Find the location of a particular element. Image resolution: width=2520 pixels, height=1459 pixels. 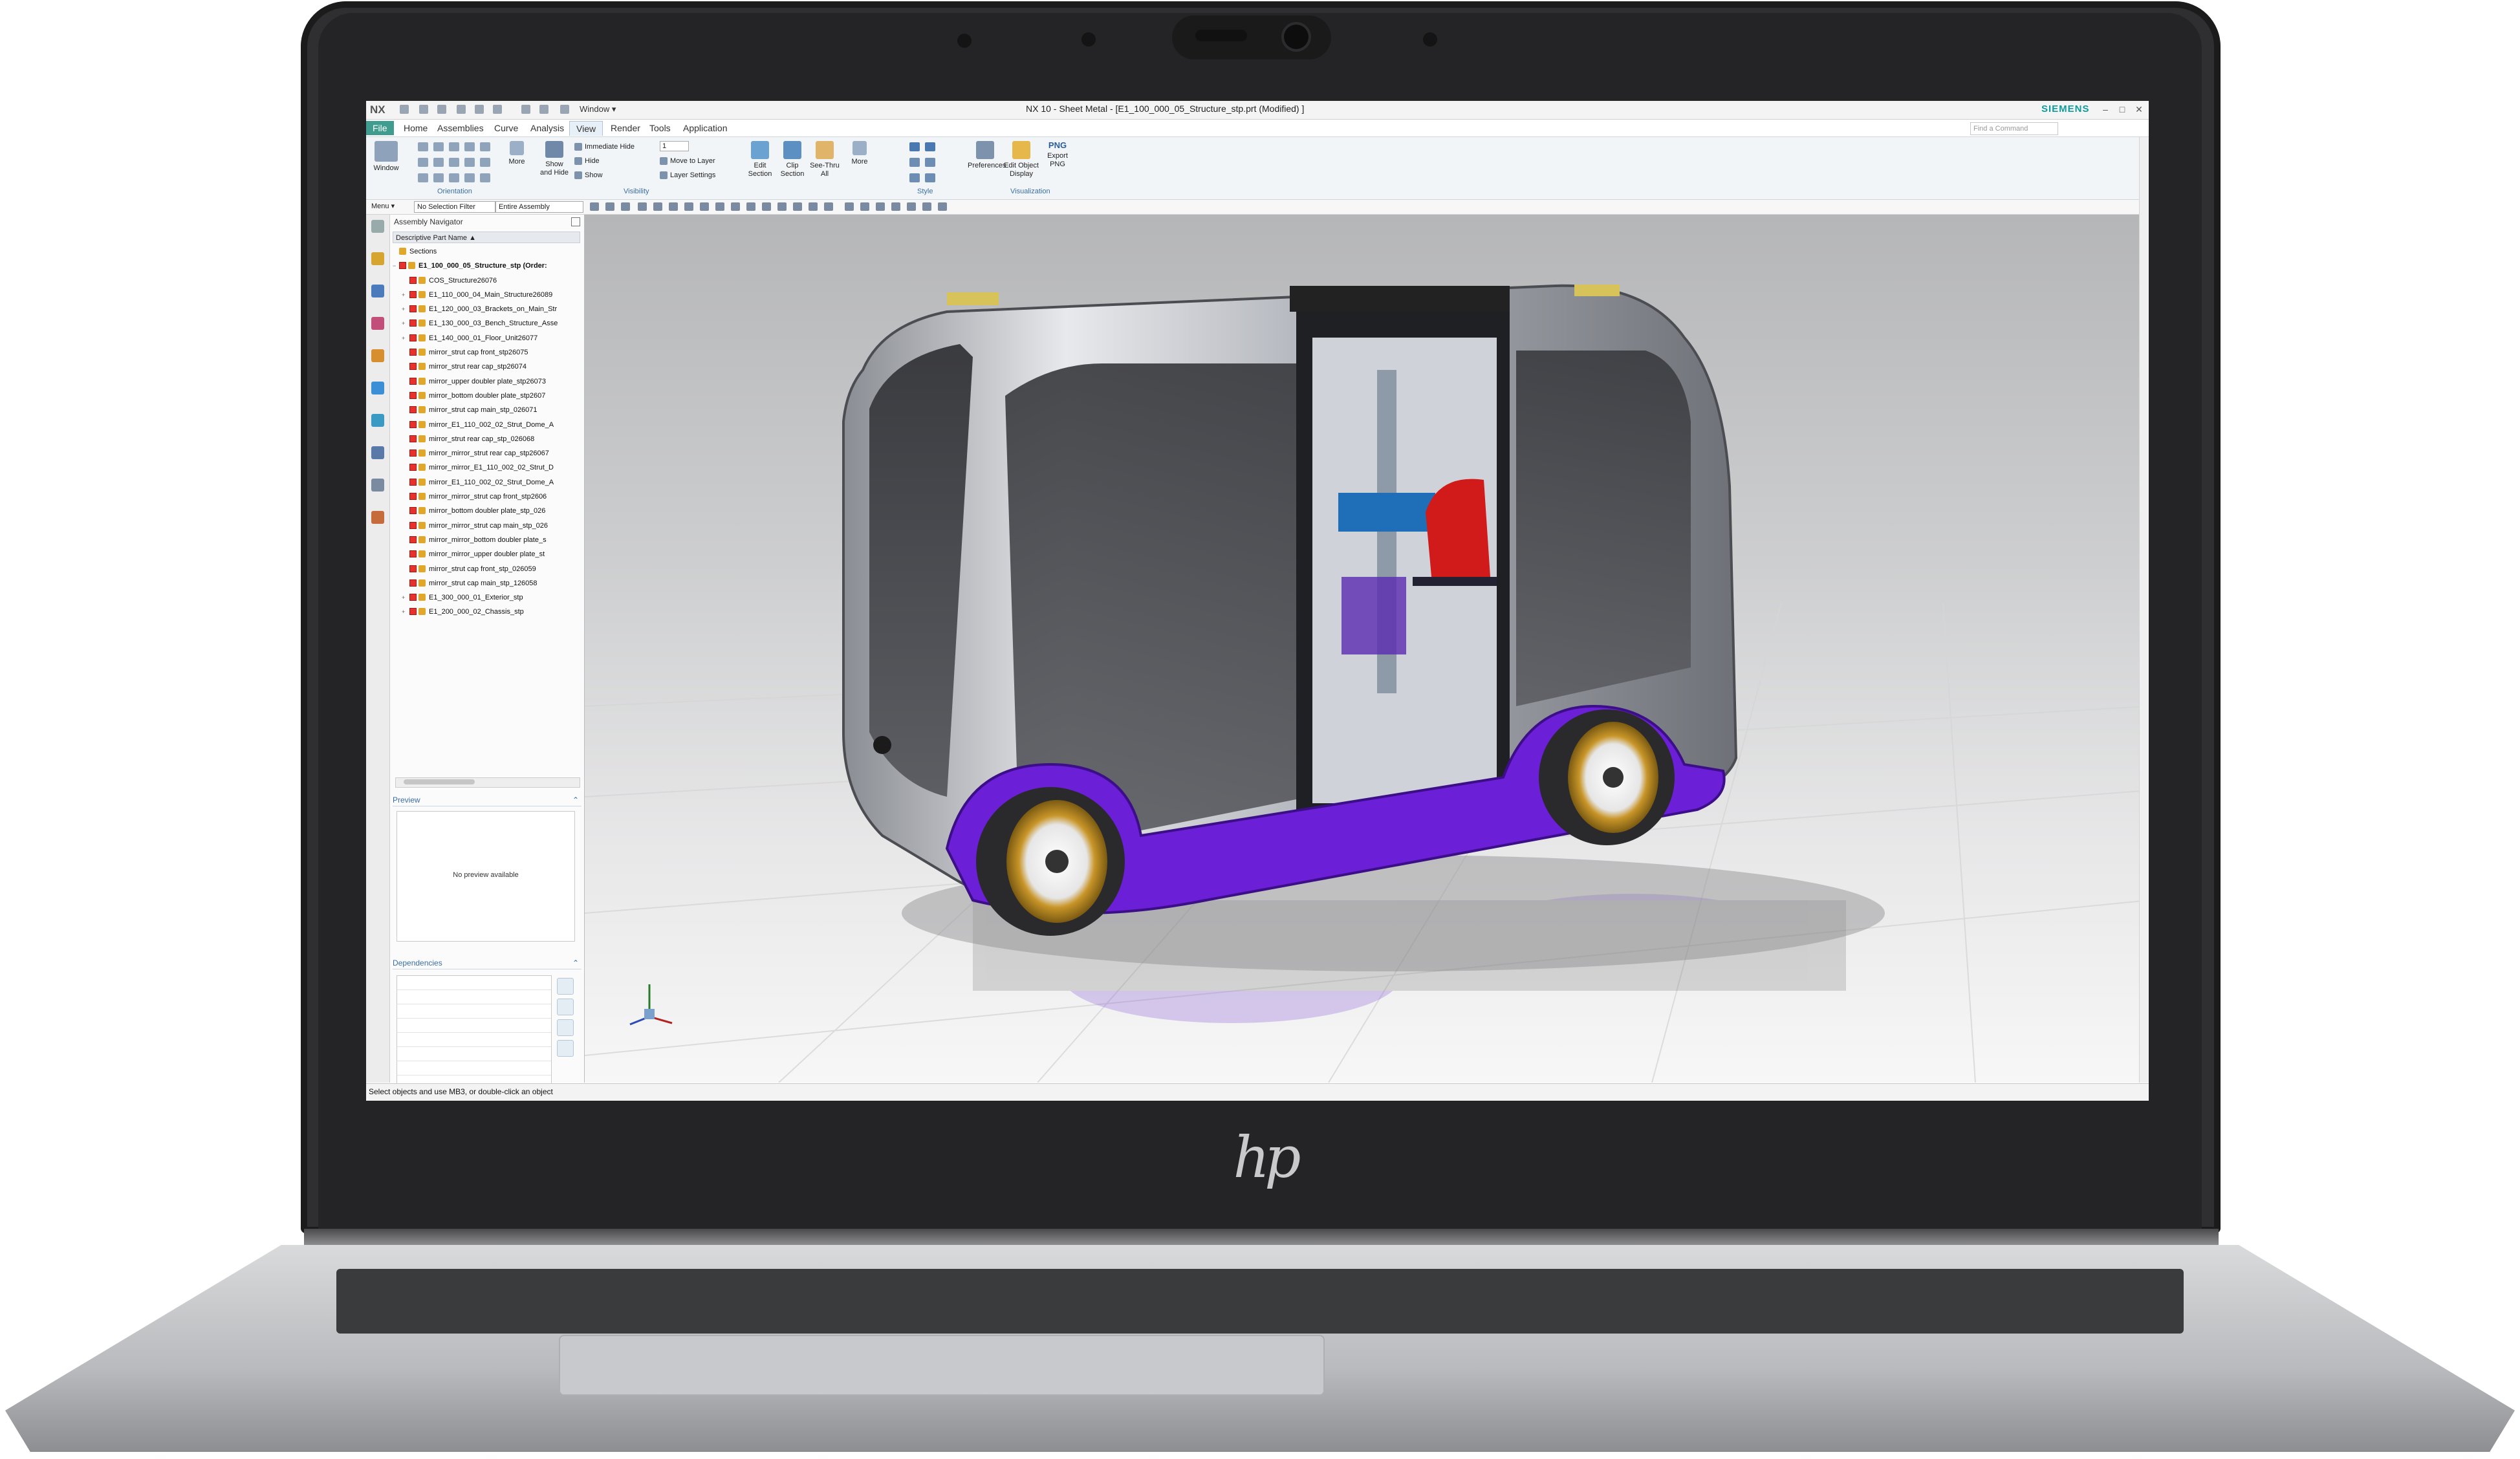

paste-icon is located at coordinates (498, 110).